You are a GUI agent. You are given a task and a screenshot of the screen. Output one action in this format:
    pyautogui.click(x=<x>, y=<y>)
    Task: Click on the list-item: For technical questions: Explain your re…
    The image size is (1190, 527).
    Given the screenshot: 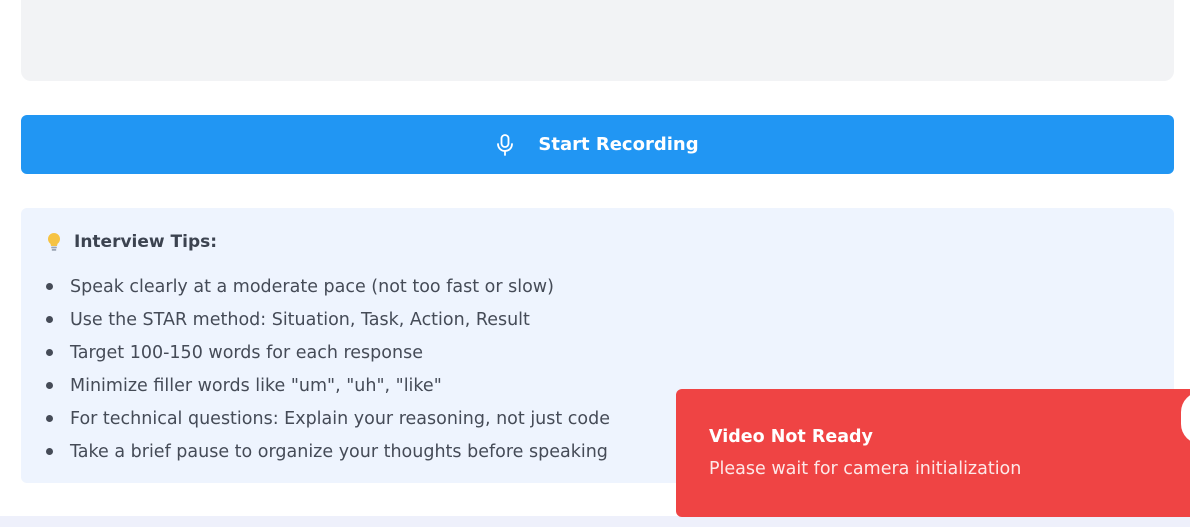 What is the action you would take?
    pyautogui.click(x=328, y=418)
    